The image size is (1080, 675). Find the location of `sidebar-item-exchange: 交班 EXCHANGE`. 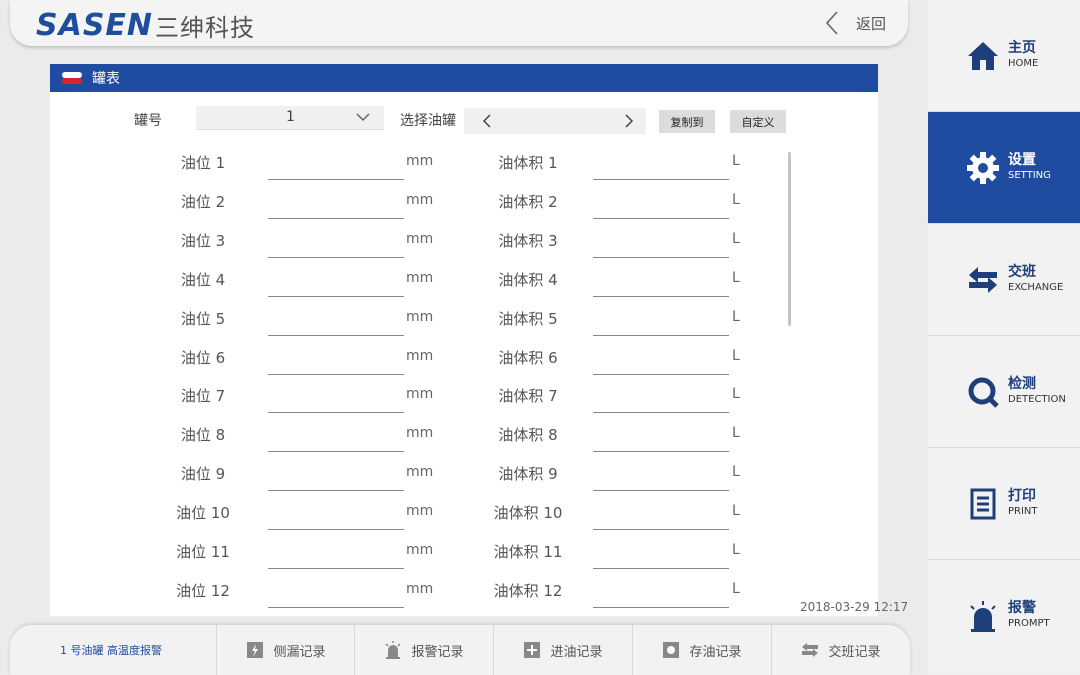

sidebar-item-exchange: 交班 EXCHANGE is located at coordinates (1004, 280).